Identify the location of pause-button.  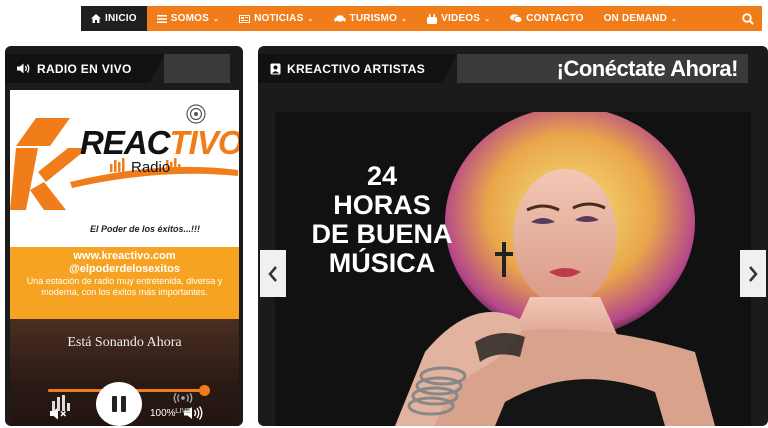
(119, 404).